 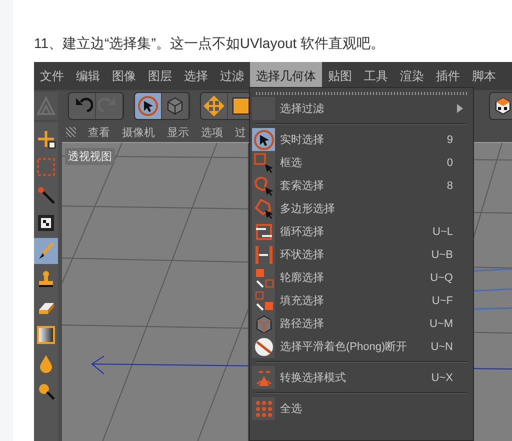 I want to click on logo-icon, so click(x=46, y=106).